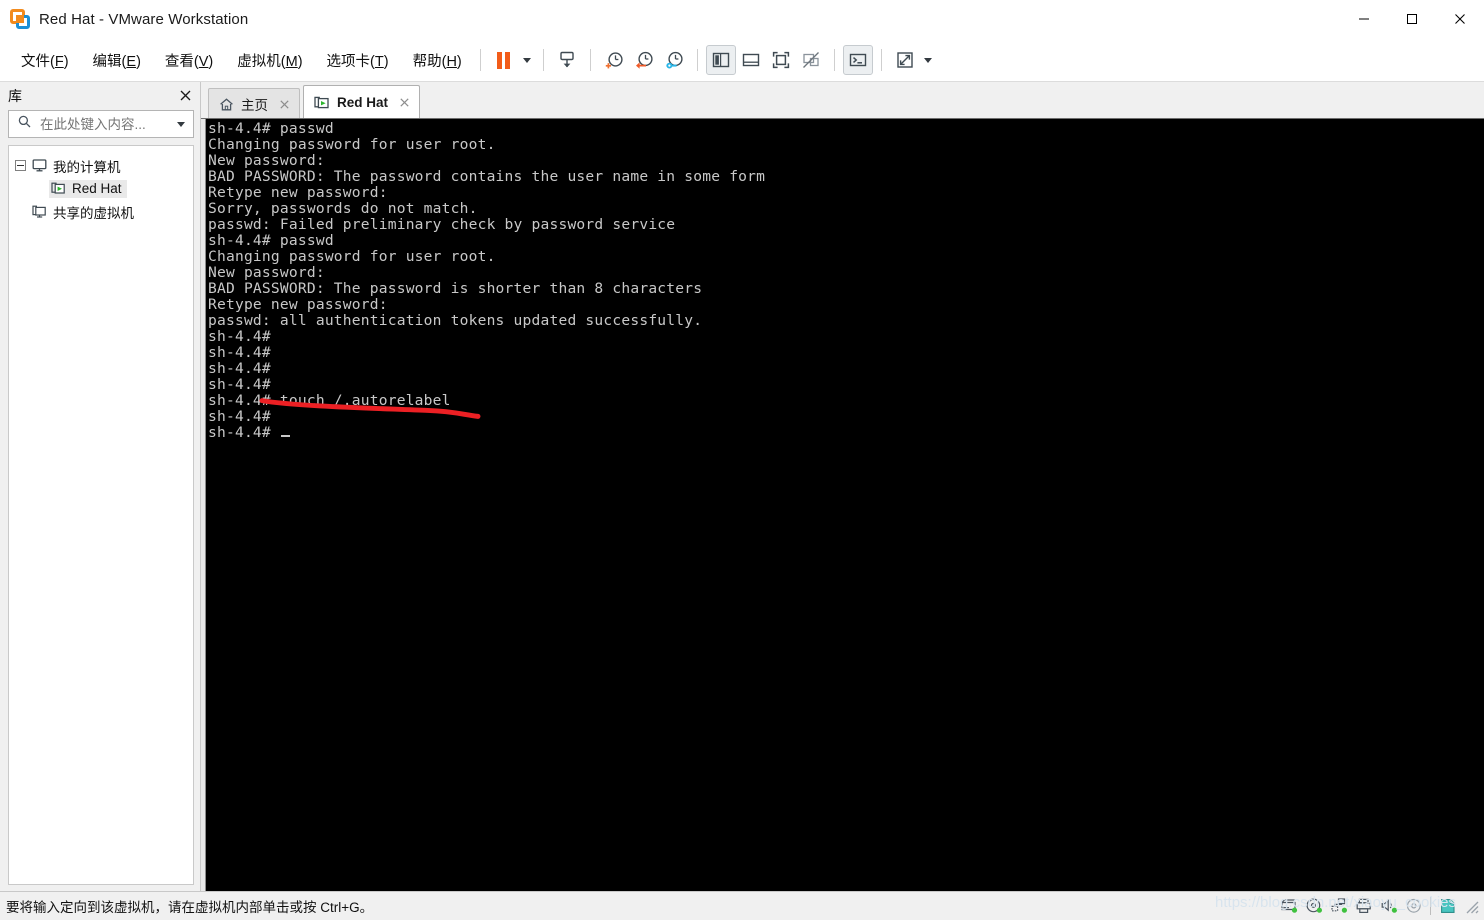  I want to click on window-controls, so click(1412, 19).